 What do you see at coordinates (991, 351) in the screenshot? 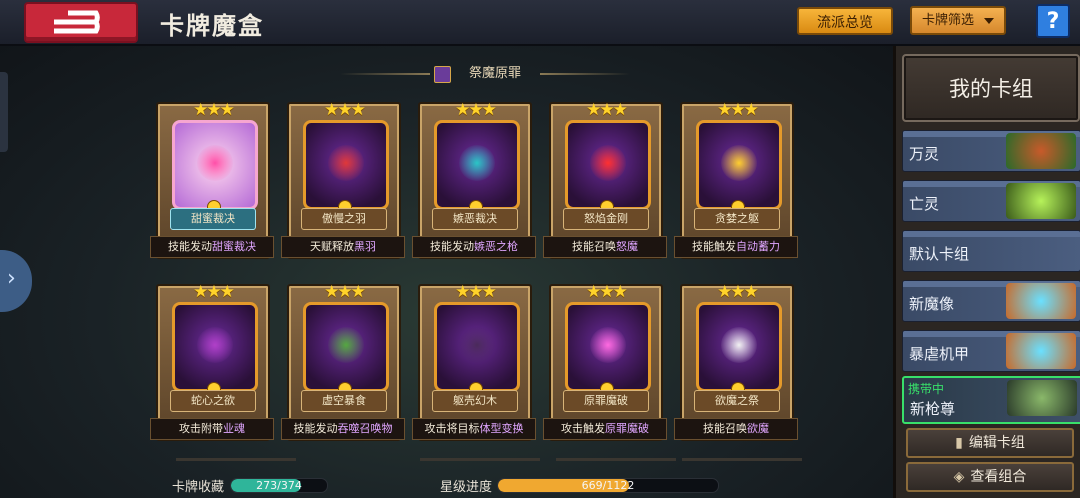
I see `deck-item-tyrant-mech: 暴虐机甲` at bounding box center [991, 351].